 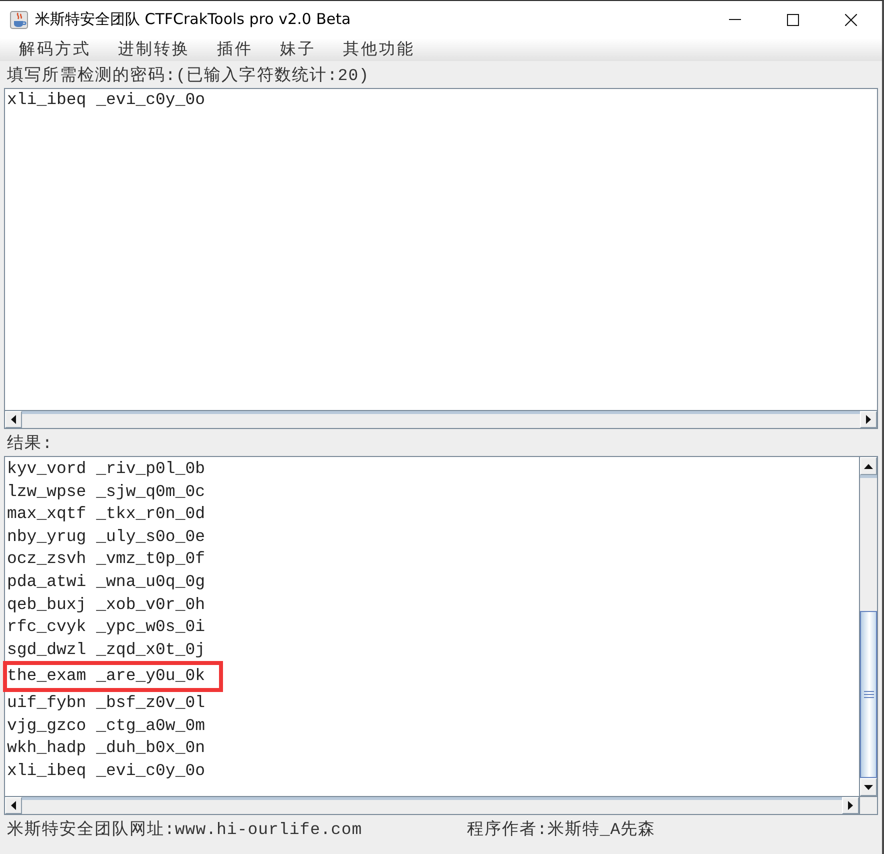 What do you see at coordinates (106, 627) in the screenshot?
I see `result-line: rfc_cvyk _ypc_w0s_0i` at bounding box center [106, 627].